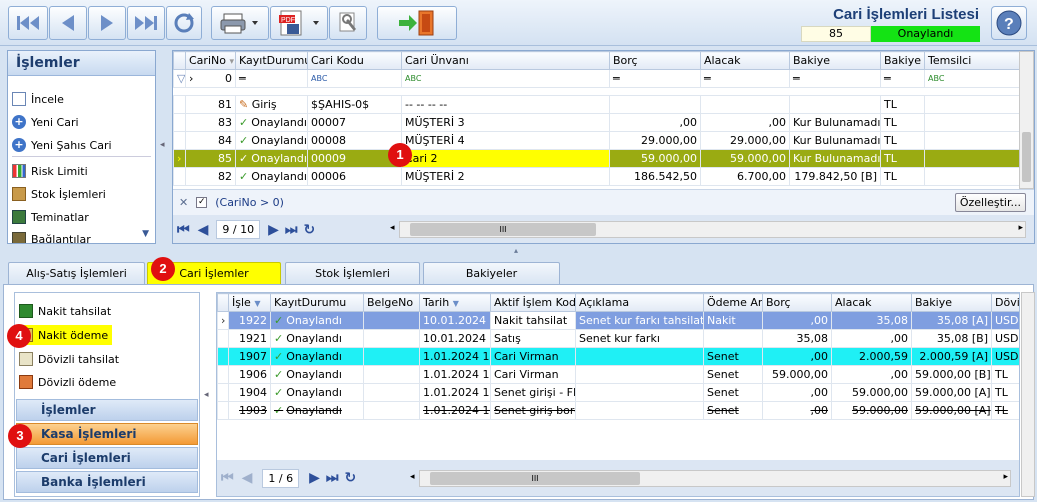 This screenshot has height=502, width=1037. Describe the element at coordinates (107, 482) in the screenshot. I see `group-bank-operations: Banka İşlemleri` at that location.